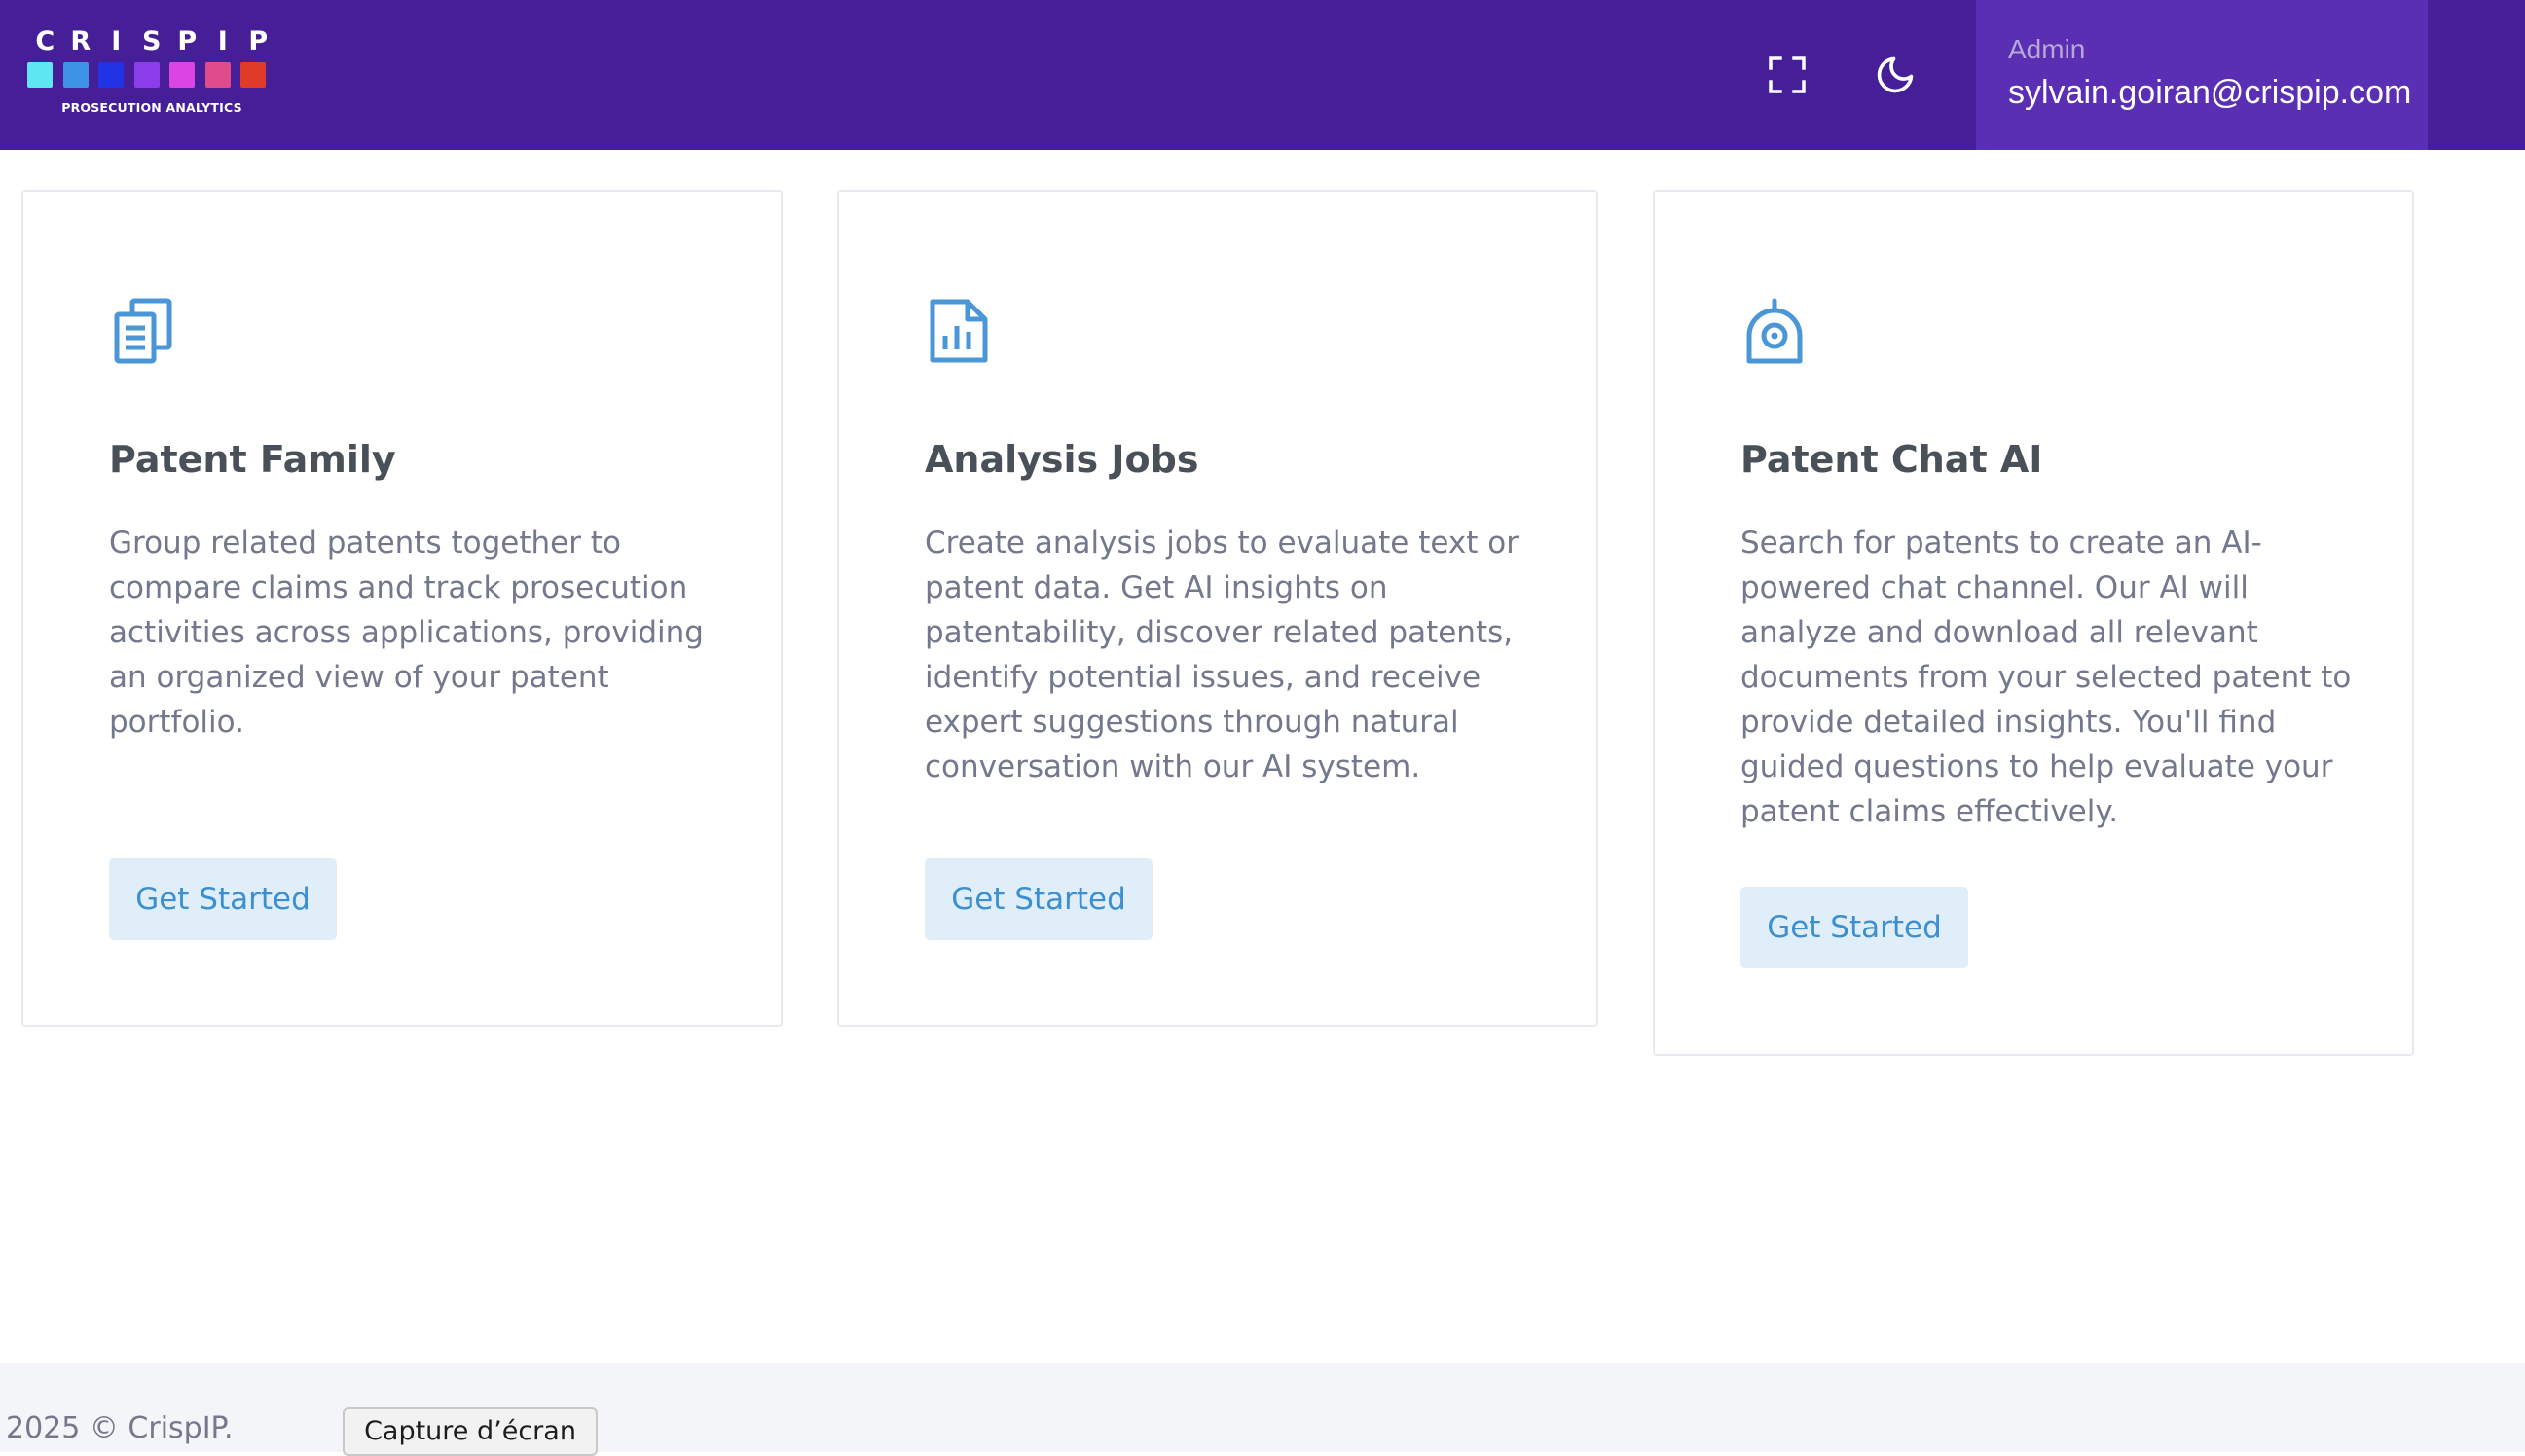  Describe the element at coordinates (1774, 331) in the screenshot. I see `robot-icon` at that location.